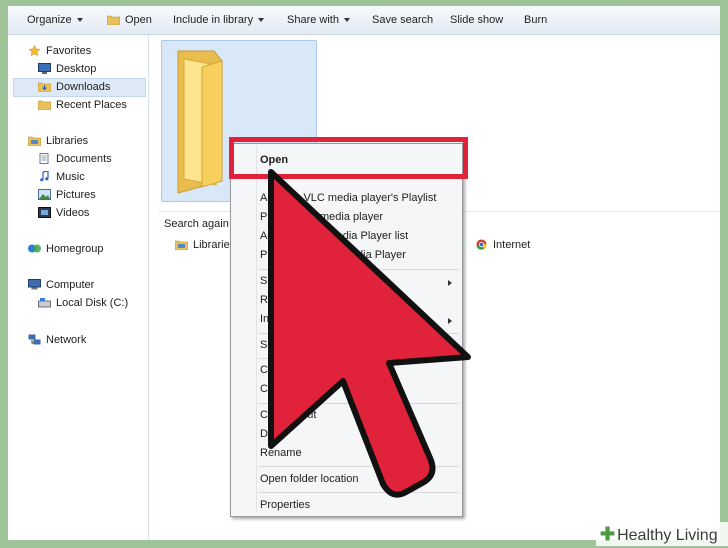 This screenshot has width=728, height=548. I want to click on plus-logo-icon: ✚, so click(608, 534).